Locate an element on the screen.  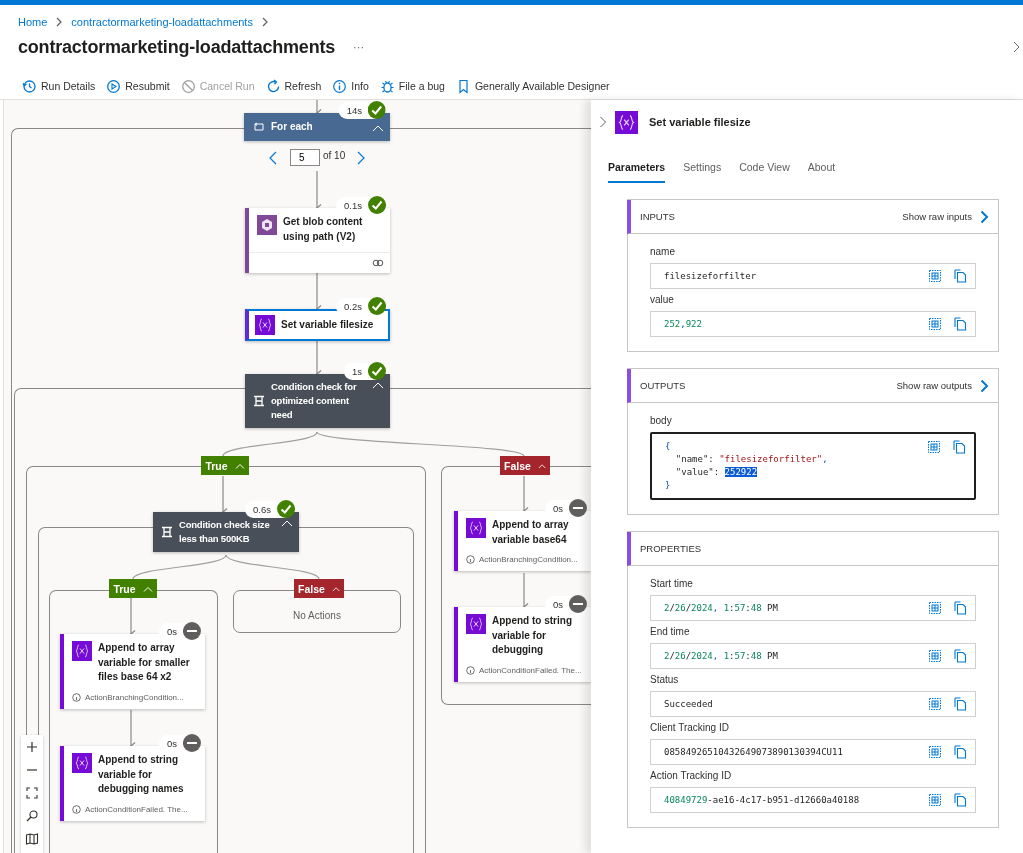
search-icon is located at coordinates (32, 816).